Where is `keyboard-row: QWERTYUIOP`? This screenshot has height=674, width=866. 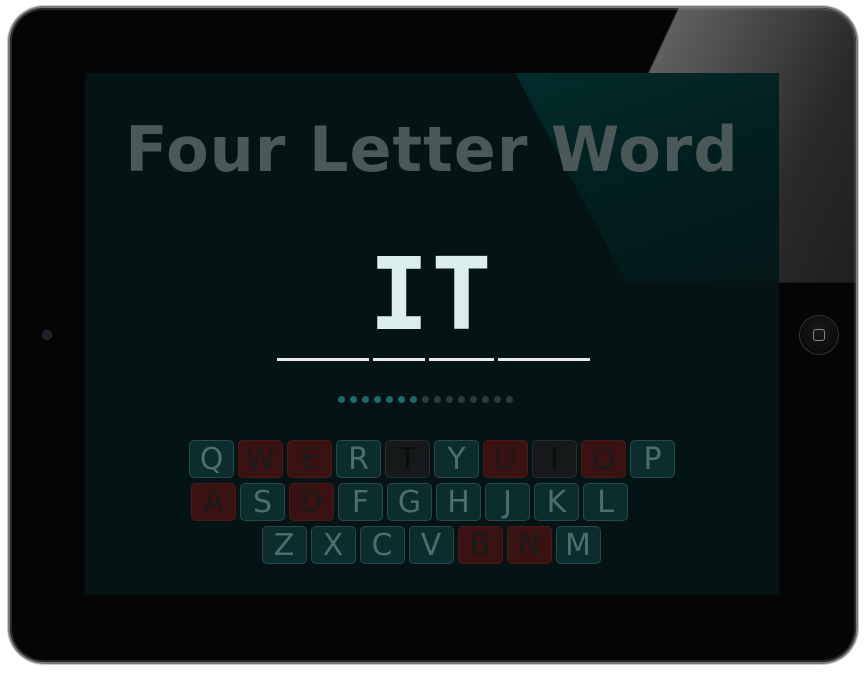
keyboard-row: QWERTYUIOP is located at coordinates (432, 459).